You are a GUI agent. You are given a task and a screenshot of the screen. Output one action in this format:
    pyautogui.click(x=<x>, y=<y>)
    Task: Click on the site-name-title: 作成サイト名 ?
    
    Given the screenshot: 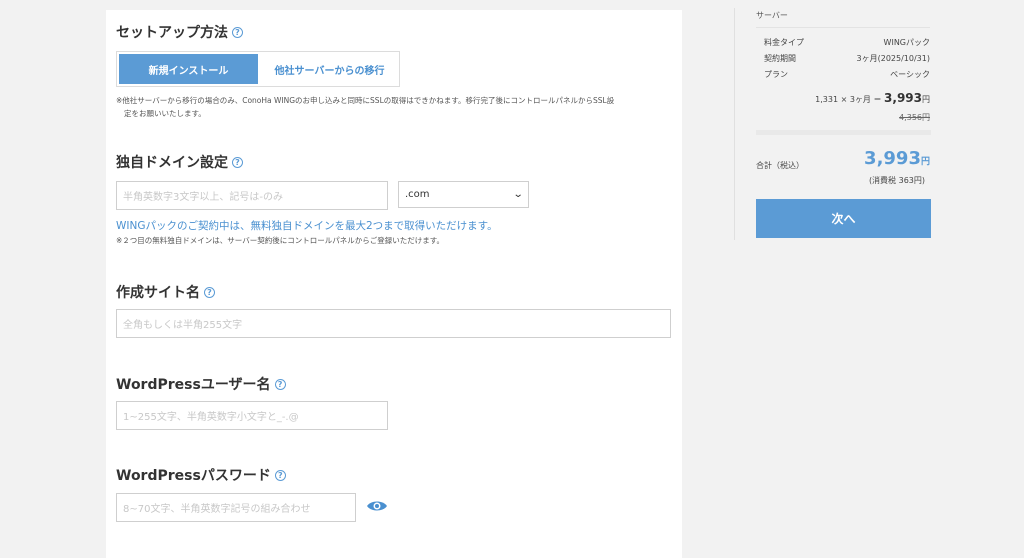 What is the action you would take?
    pyautogui.click(x=165, y=292)
    